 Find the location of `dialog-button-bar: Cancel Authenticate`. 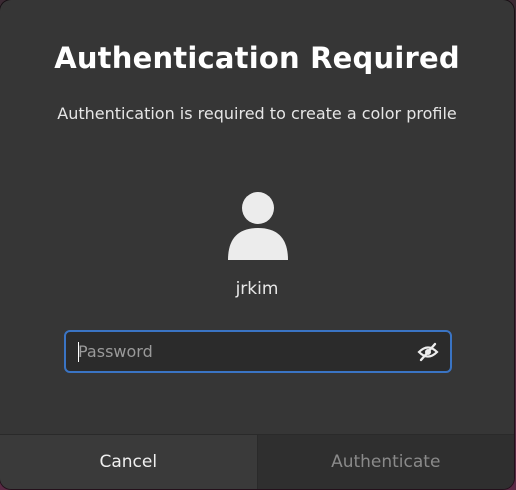

dialog-button-bar: Cancel Authenticate is located at coordinates (257, 461).